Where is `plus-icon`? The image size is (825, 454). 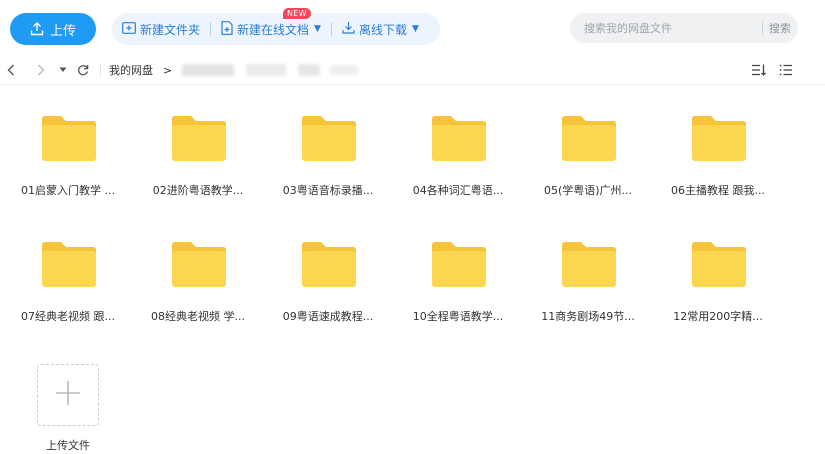 plus-icon is located at coordinates (68, 395).